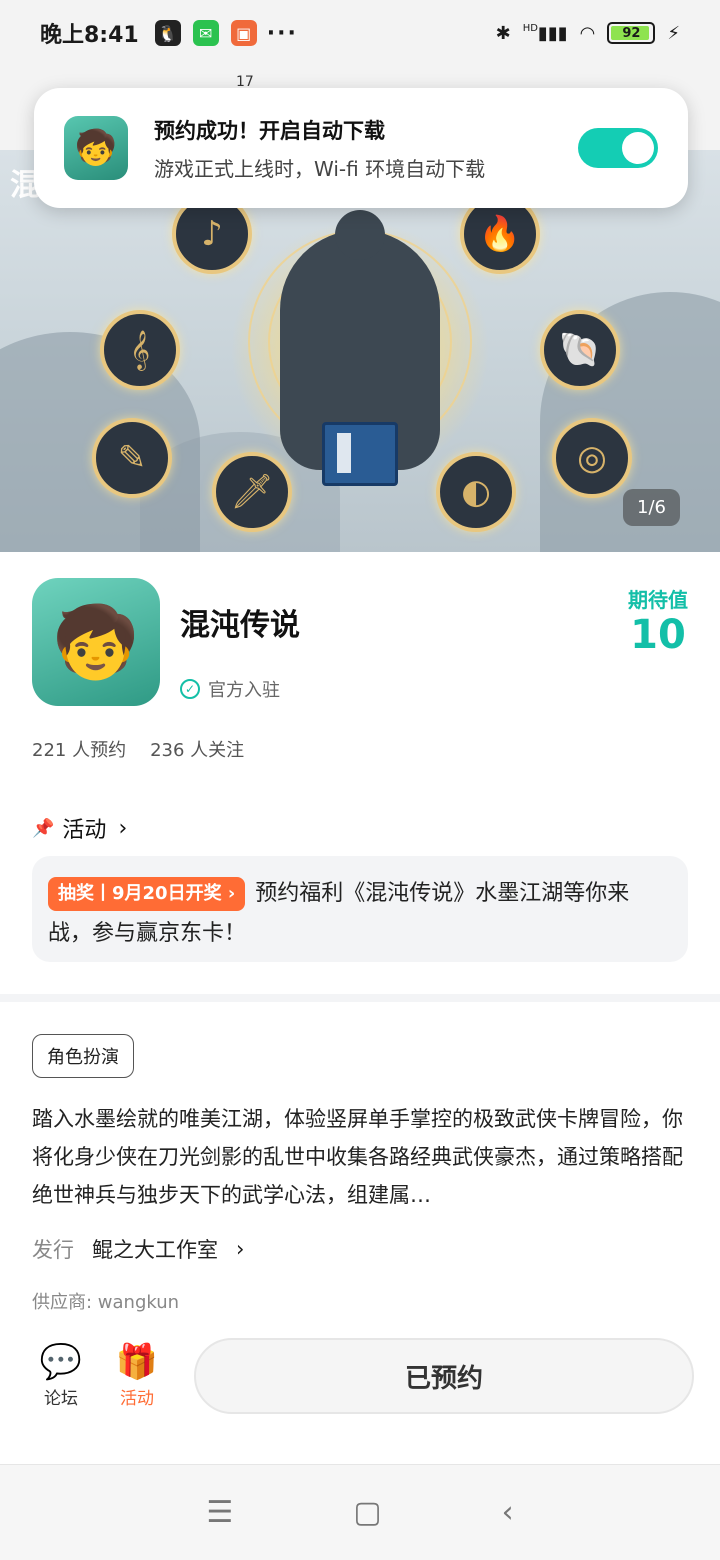 This screenshot has width=720, height=1560. What do you see at coordinates (503, 33) in the screenshot?
I see `bluetooth-icon: ✱` at bounding box center [503, 33].